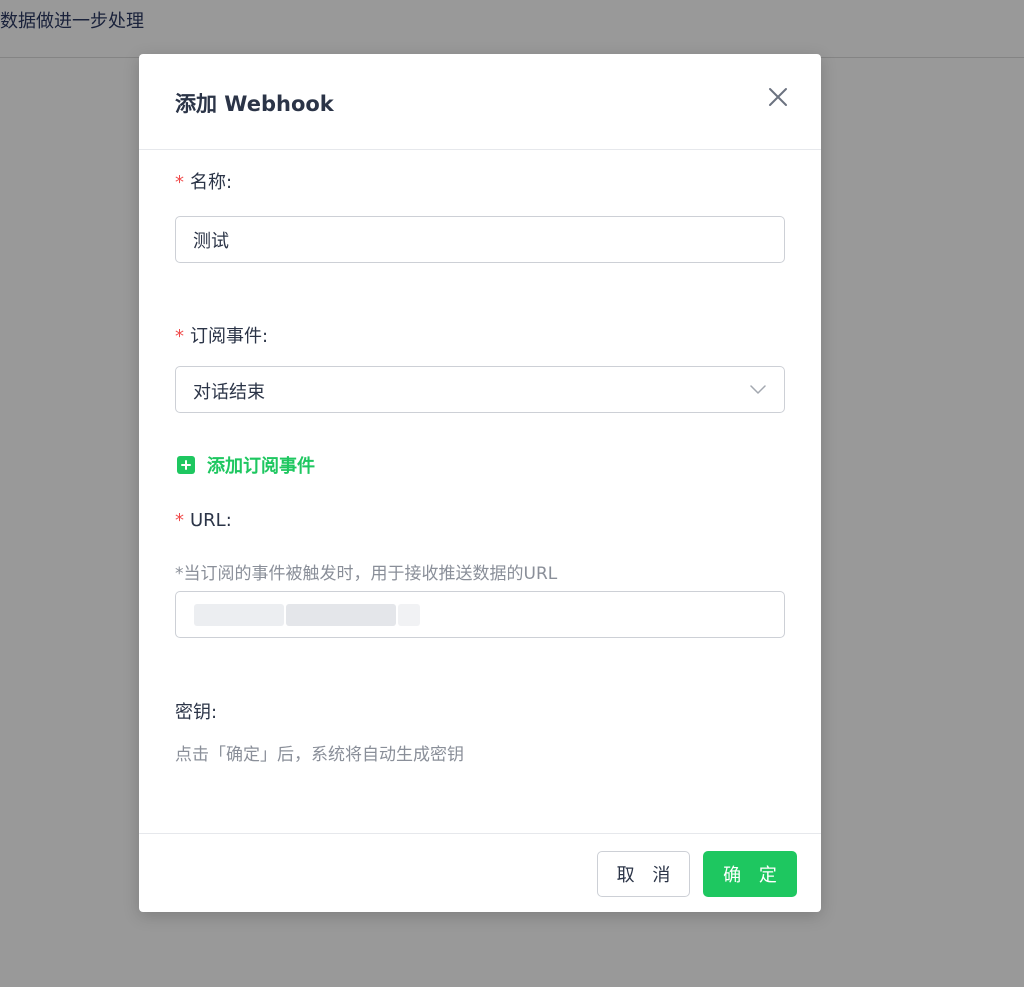 The height and width of the screenshot is (987, 1024). I want to click on add-event-button: 添加订阅事件, so click(246, 465).